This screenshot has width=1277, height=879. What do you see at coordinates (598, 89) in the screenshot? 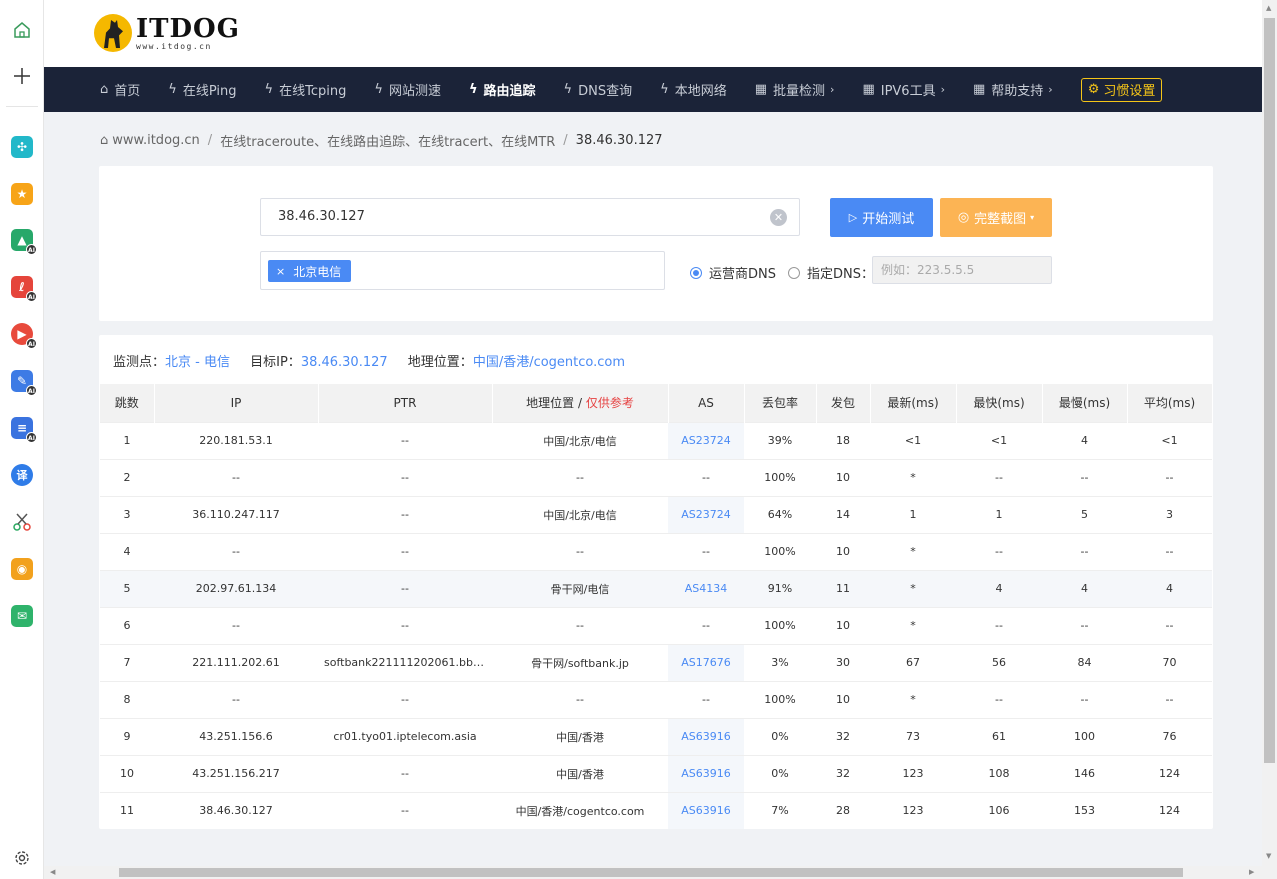
I see `nav-dns: ϟ DNS查询` at bounding box center [598, 89].